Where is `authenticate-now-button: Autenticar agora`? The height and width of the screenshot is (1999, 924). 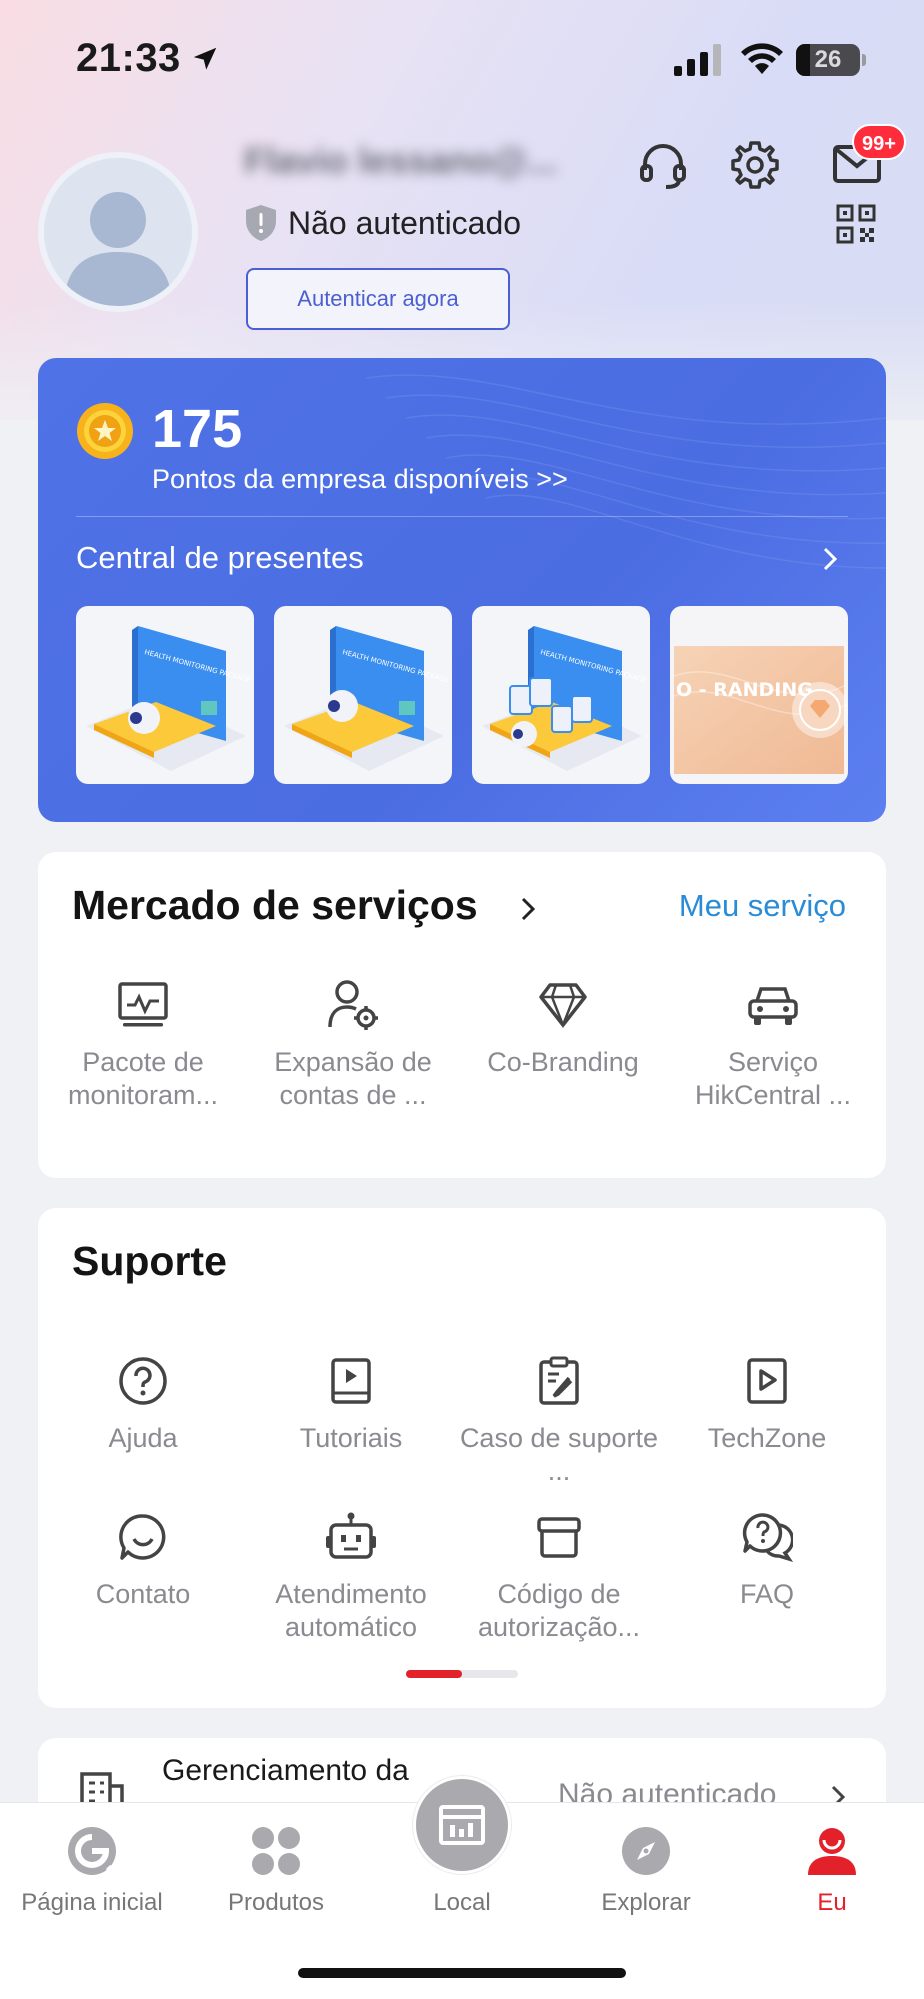 authenticate-now-button: Autenticar agora is located at coordinates (378, 299).